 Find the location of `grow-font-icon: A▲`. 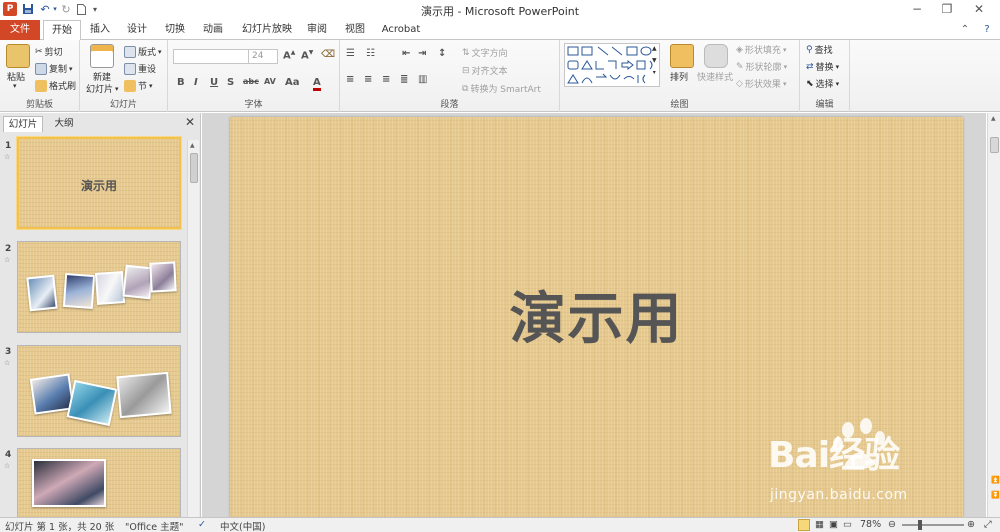

grow-font-icon: A▲ is located at coordinates (289, 55).